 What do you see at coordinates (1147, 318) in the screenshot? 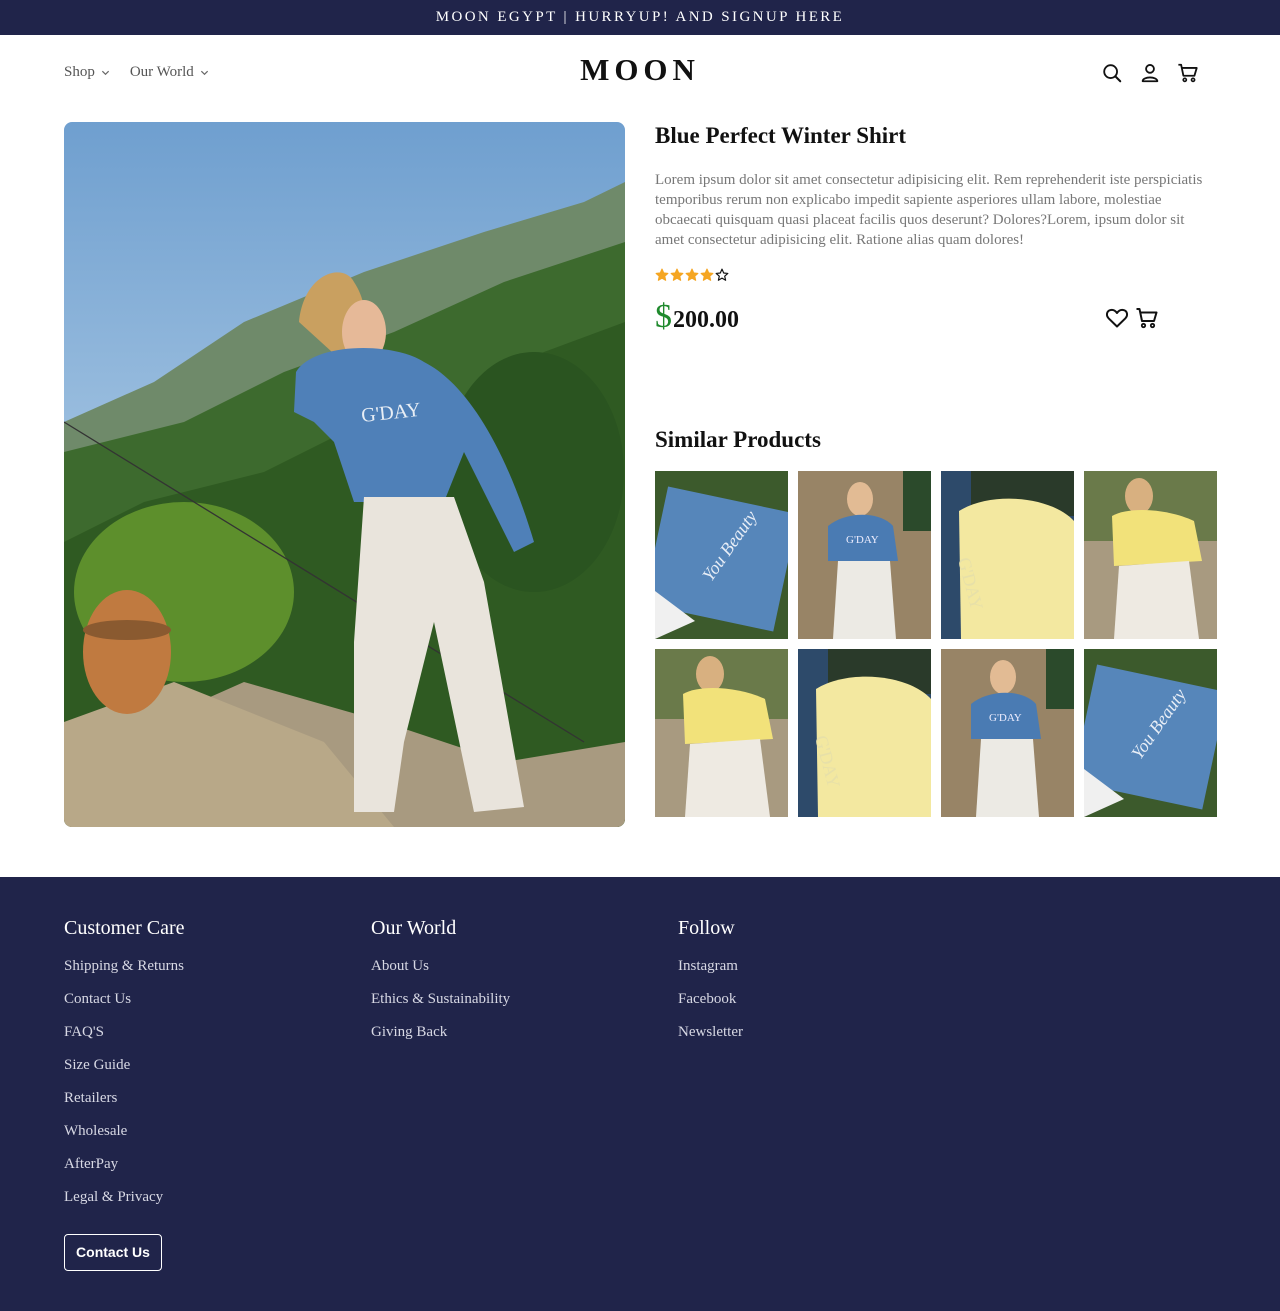
I see `add-to-cart-icon` at bounding box center [1147, 318].